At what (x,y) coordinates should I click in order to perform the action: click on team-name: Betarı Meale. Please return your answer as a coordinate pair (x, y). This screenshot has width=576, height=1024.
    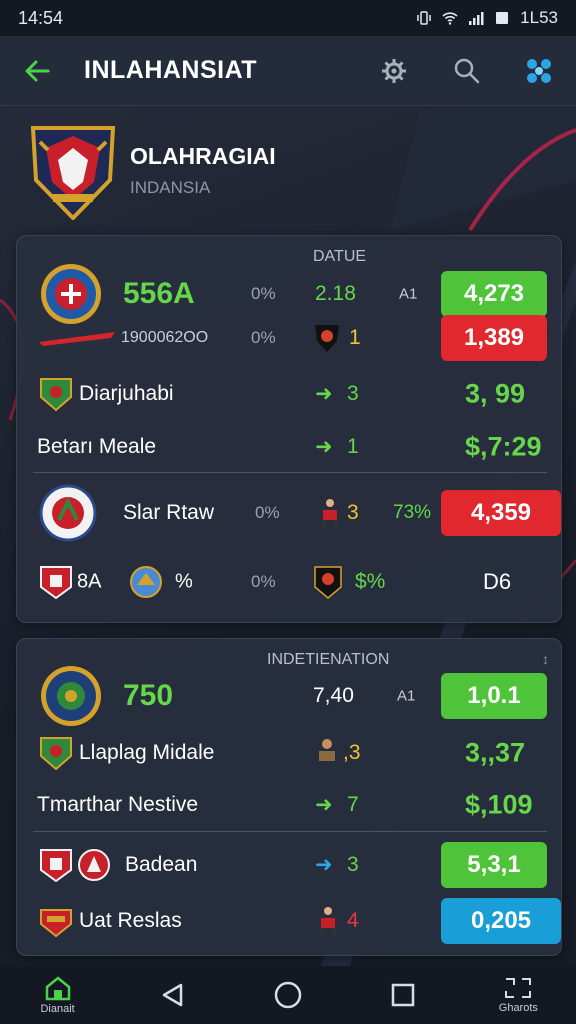
    Looking at the image, I should click on (97, 446).